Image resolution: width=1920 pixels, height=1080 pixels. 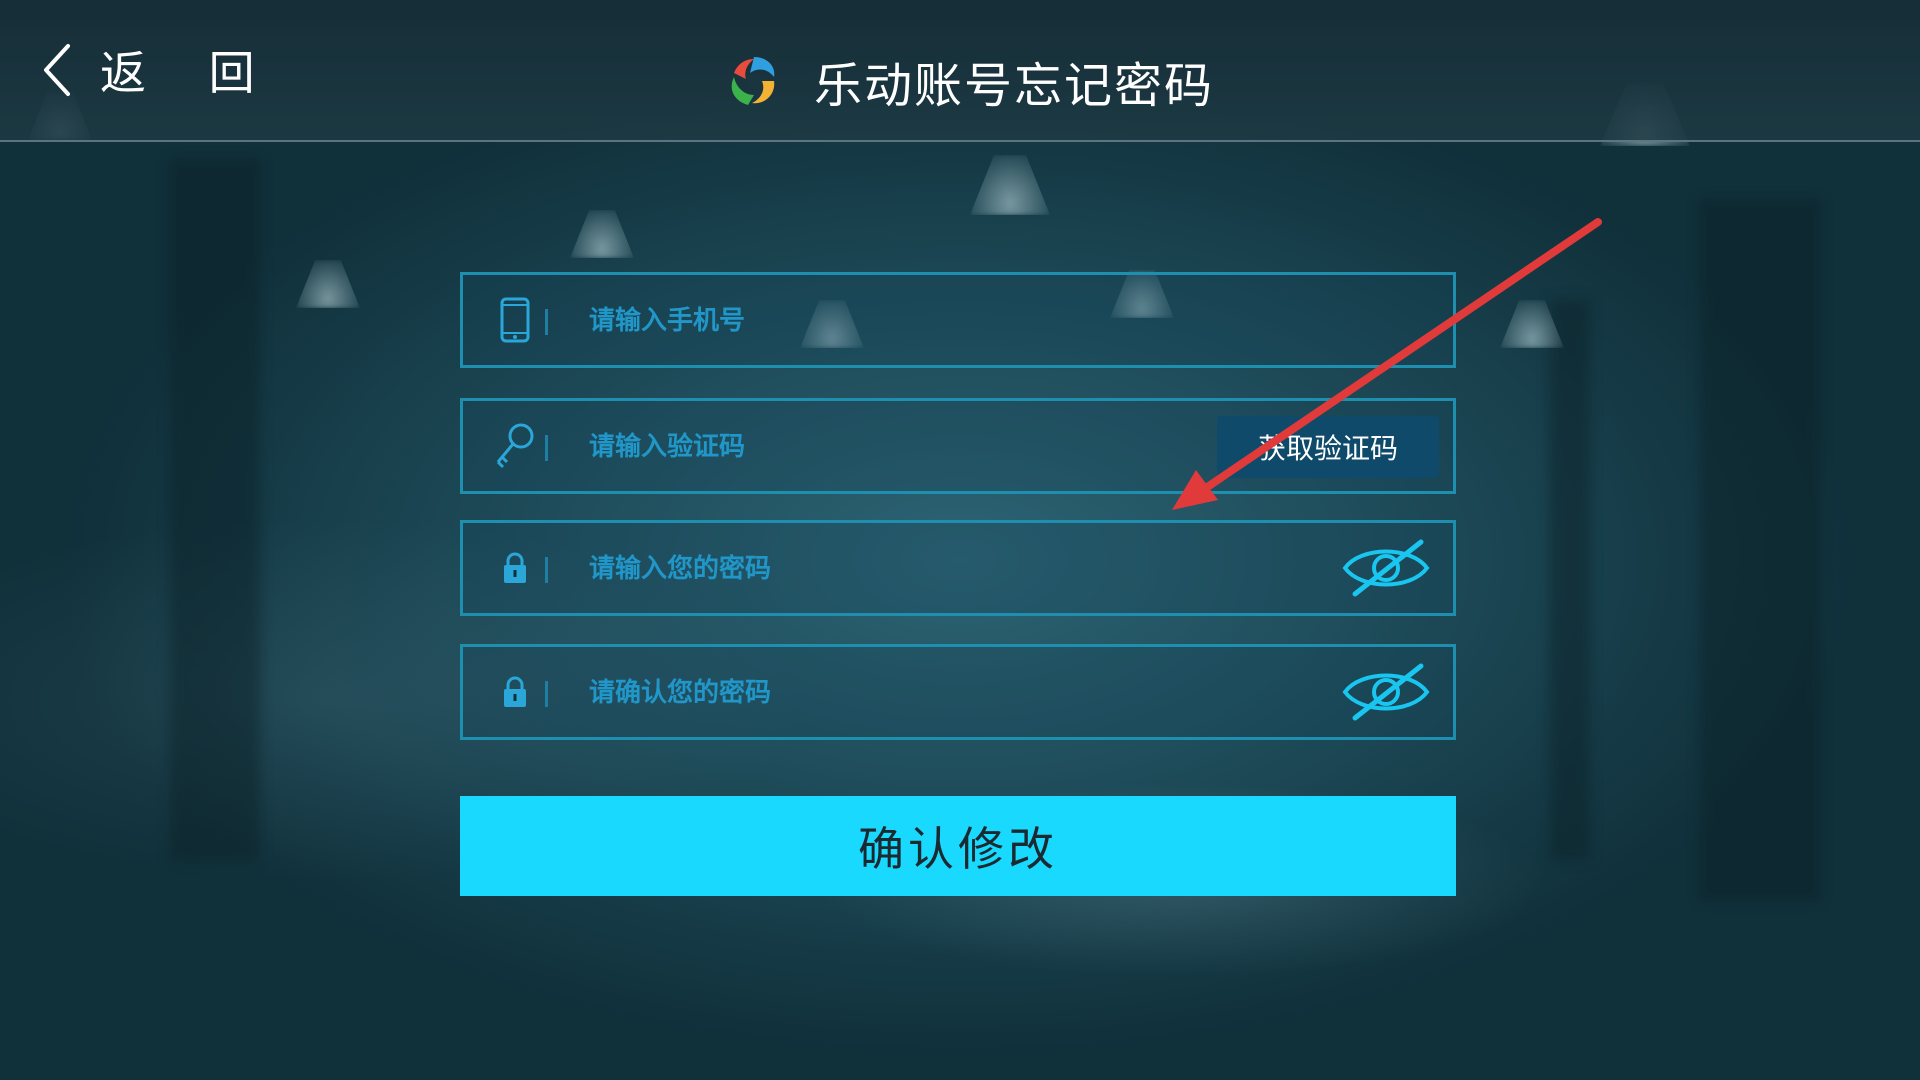 I want to click on back-label: 返 回, so click(x=189, y=73).